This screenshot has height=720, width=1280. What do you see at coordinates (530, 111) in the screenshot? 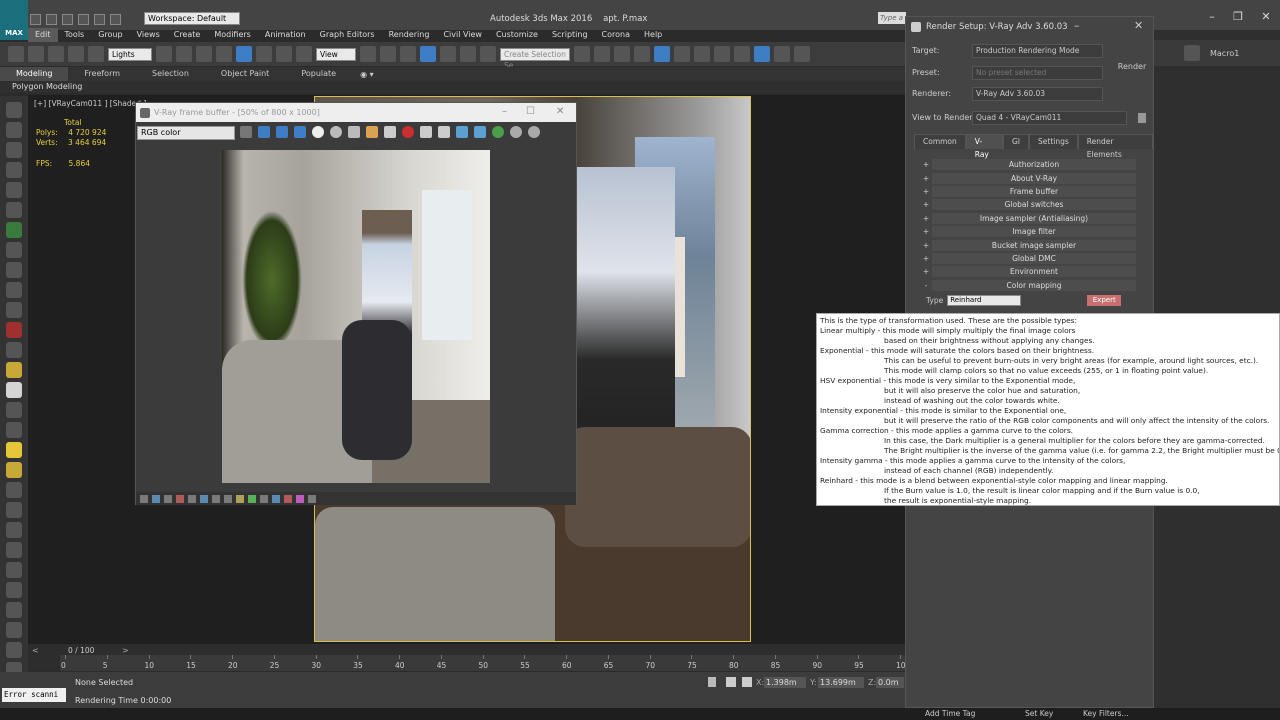
I see `maximize-icon: ☐` at bounding box center [530, 111].